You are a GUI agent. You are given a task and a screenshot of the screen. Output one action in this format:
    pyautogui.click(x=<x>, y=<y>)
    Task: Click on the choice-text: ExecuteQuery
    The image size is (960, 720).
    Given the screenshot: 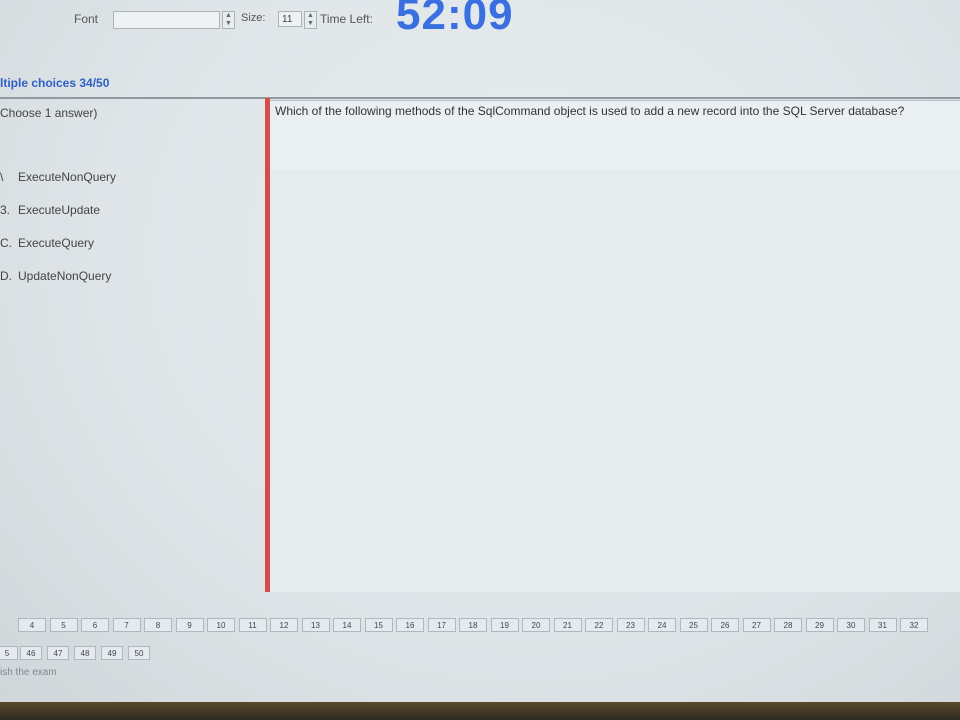 What is the action you would take?
    pyautogui.click(x=56, y=243)
    